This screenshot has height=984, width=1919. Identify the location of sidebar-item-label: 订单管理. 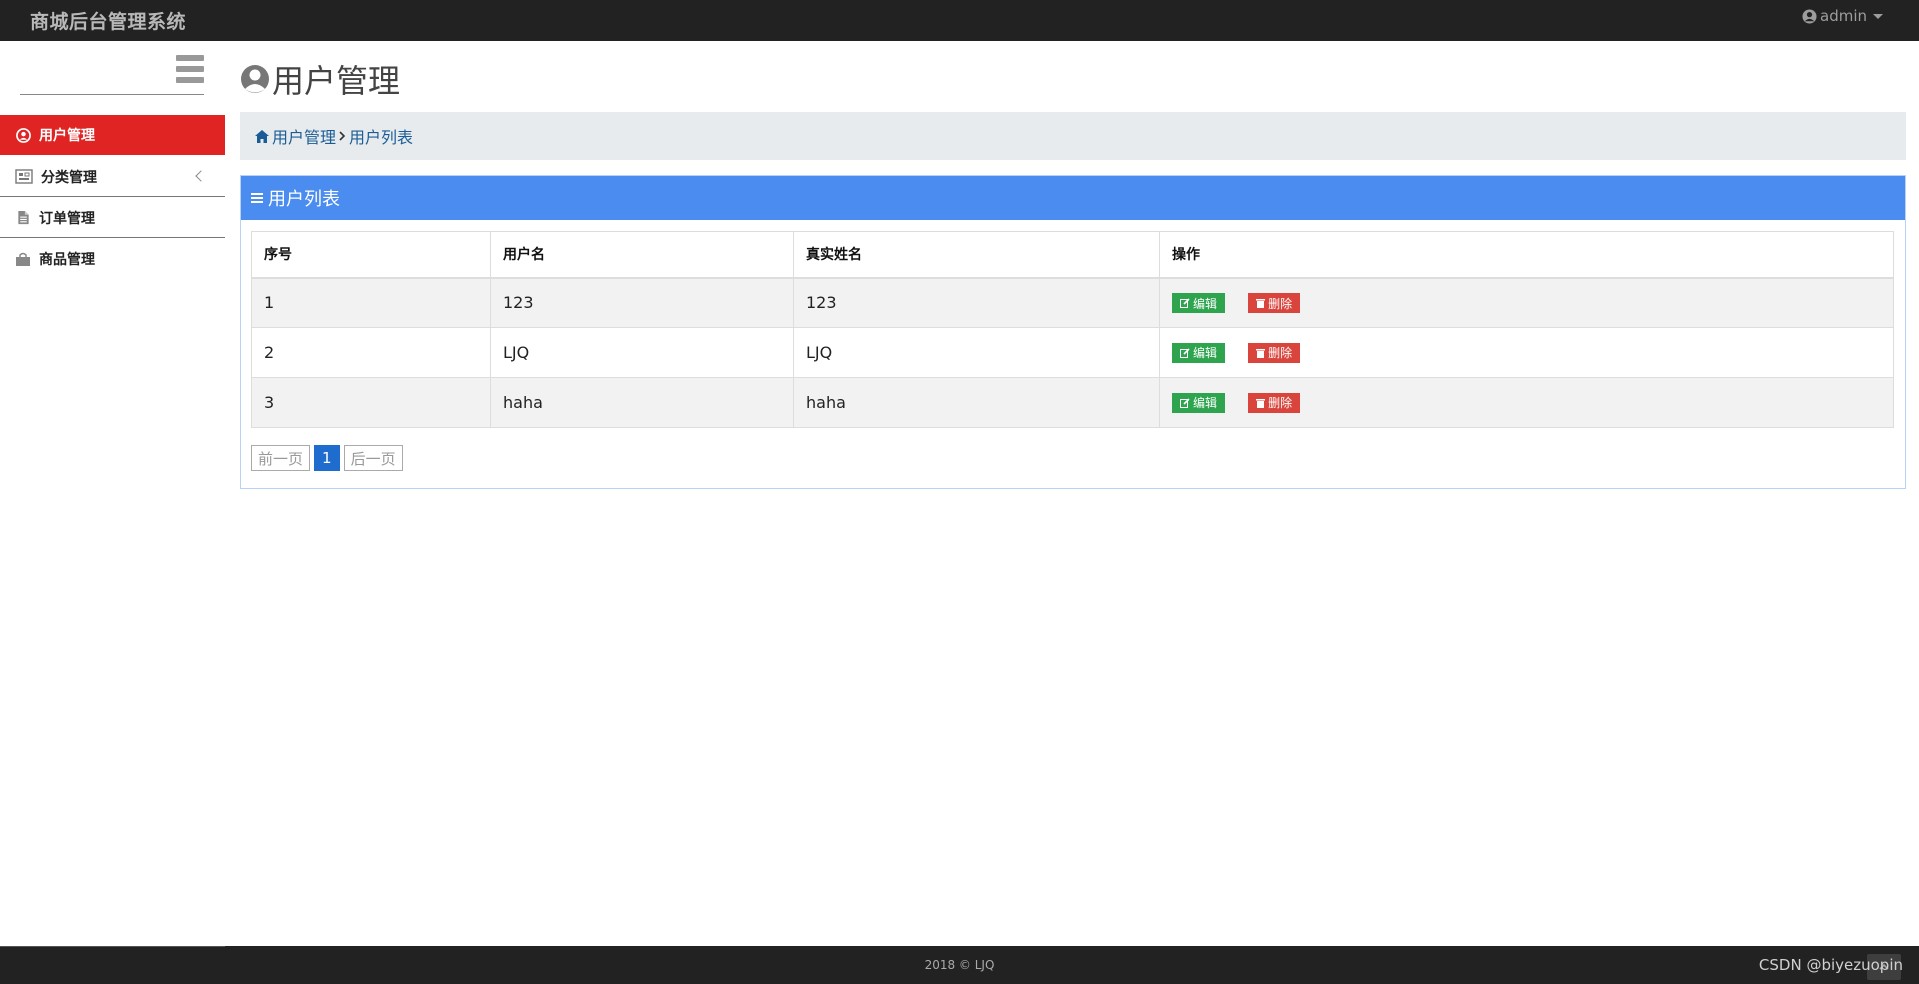
(67, 218).